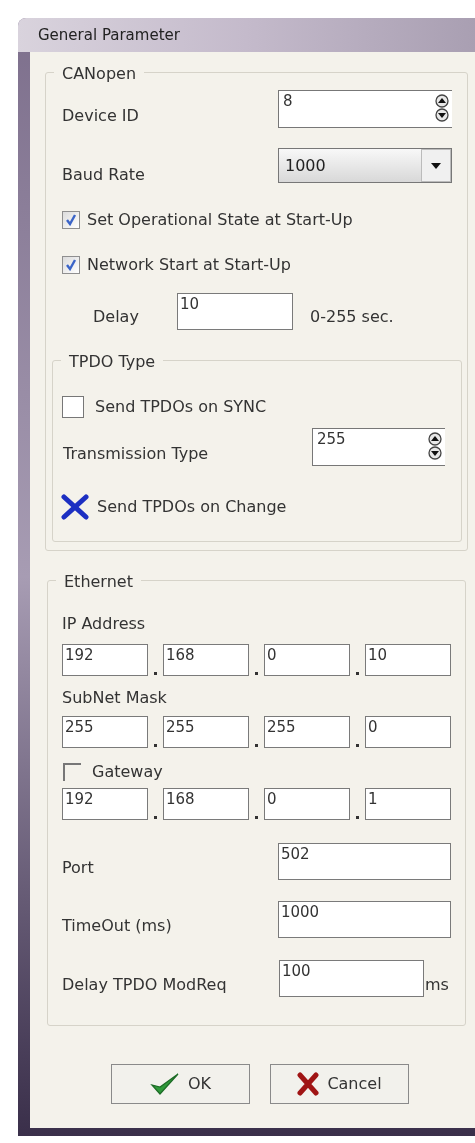 This screenshot has height=1143, width=475. I want to click on checkbox-label: Network Start at Start-Up, so click(189, 265).